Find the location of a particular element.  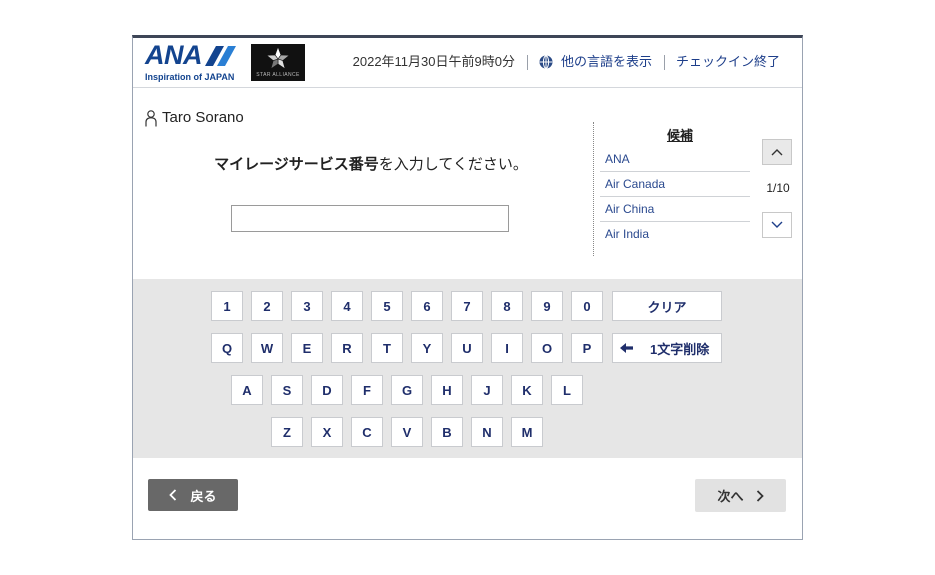

ana-tagline: Inspiration of JAPAN is located at coordinates (190, 77).